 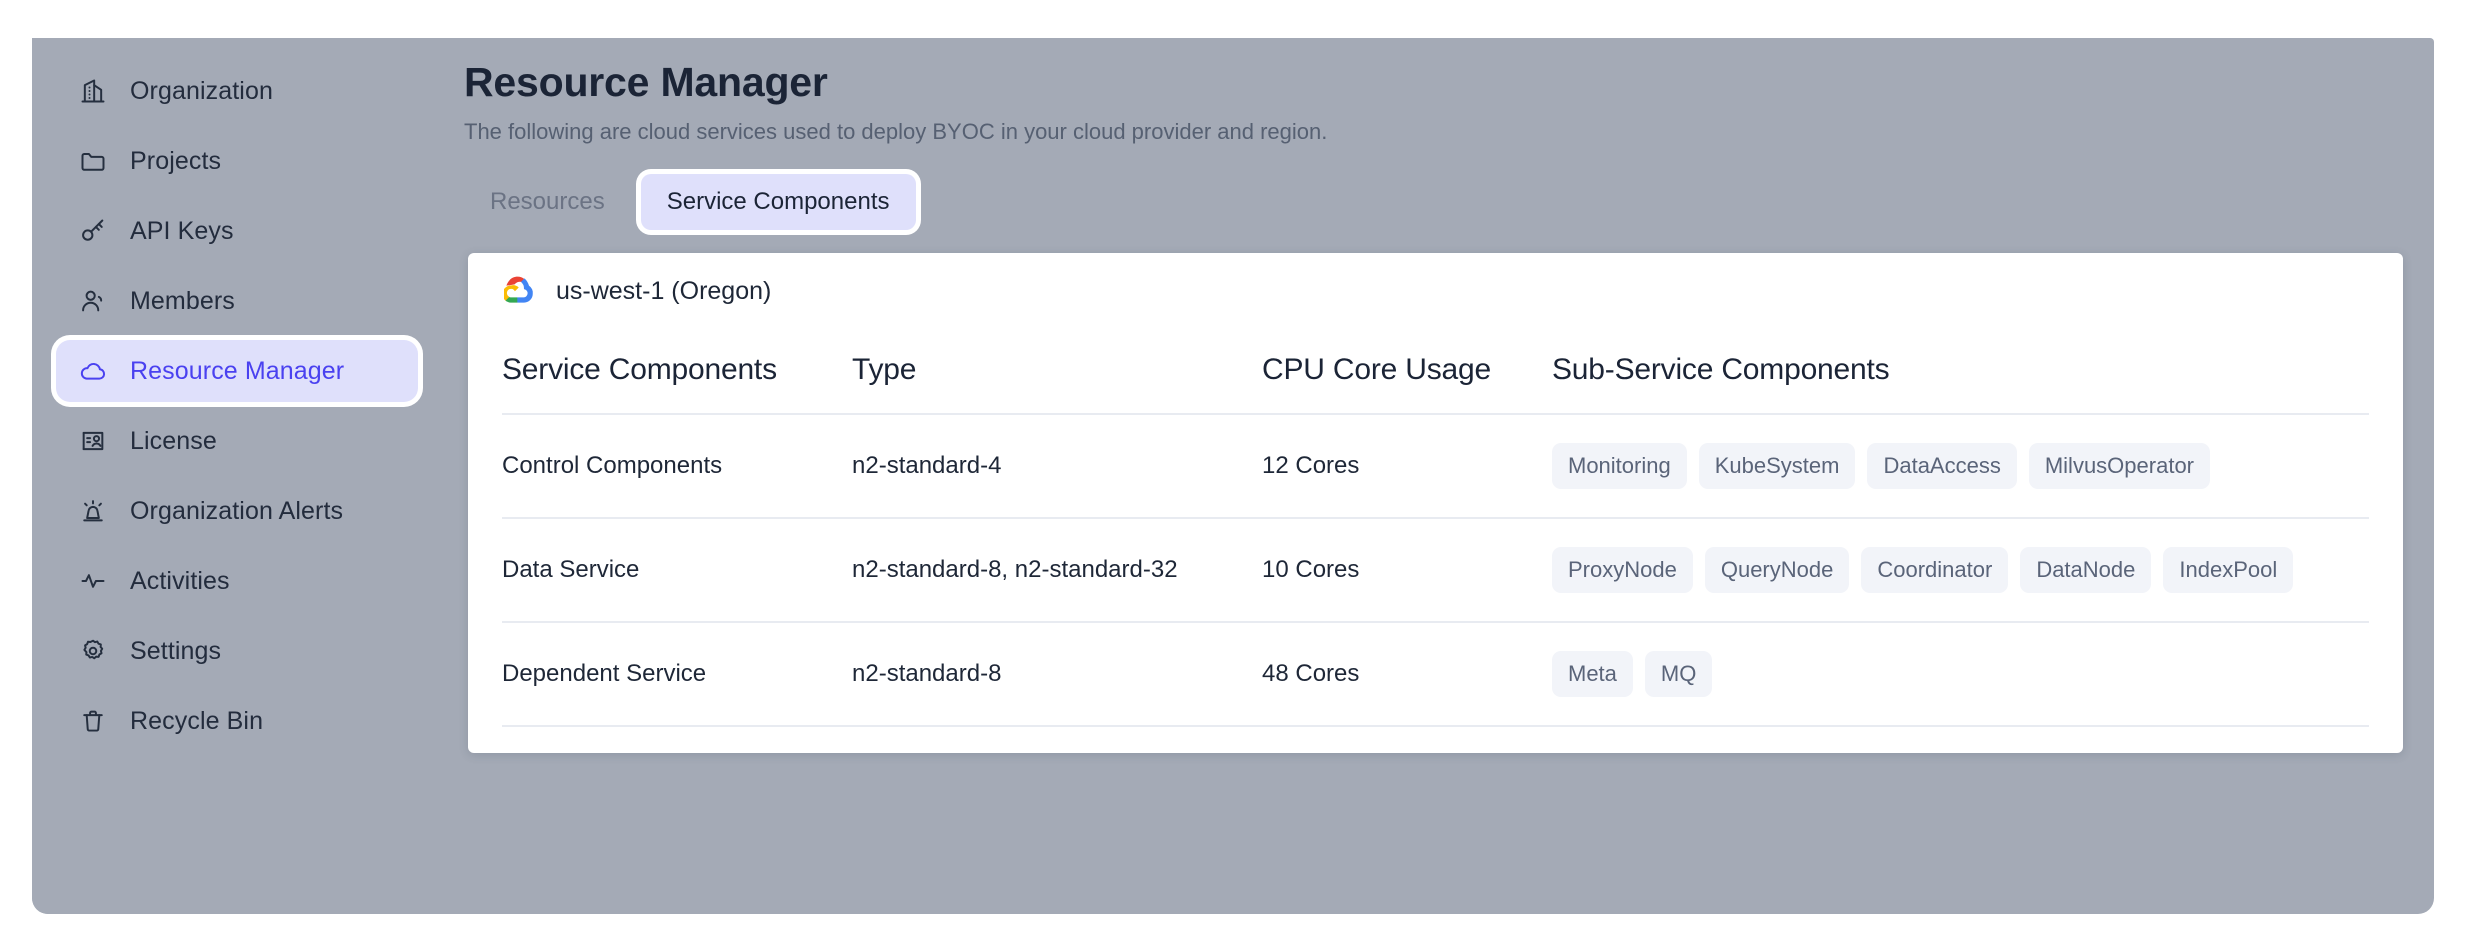 I want to click on trash-icon, so click(x=93, y=721).